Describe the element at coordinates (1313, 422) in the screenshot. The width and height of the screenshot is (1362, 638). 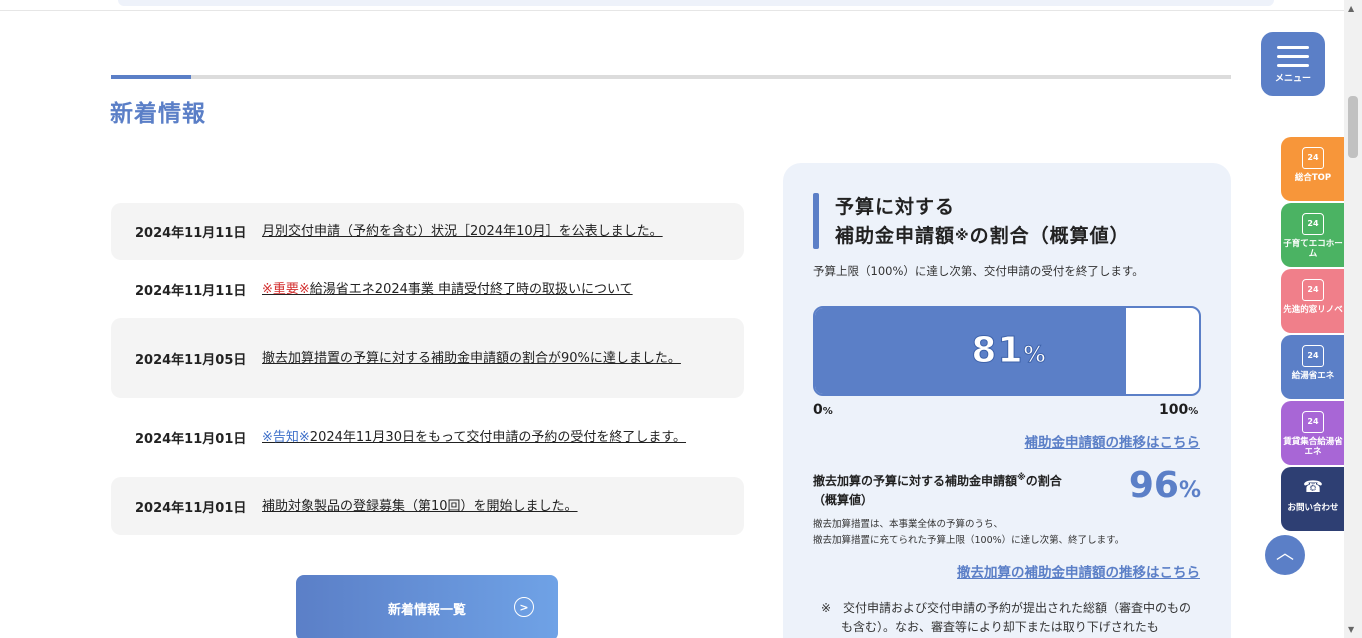
I see `building-24-icon: 24` at that location.